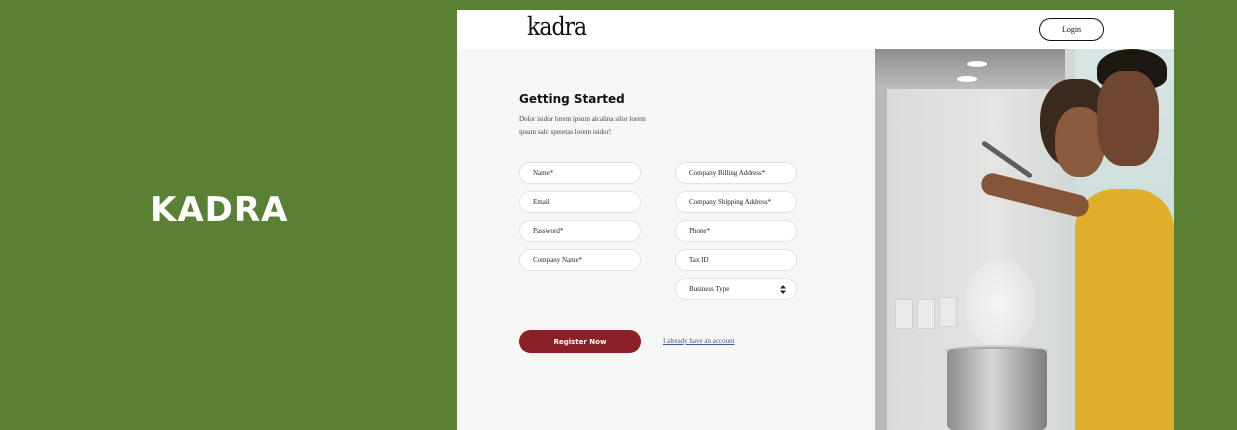 This screenshot has width=1237, height=430. Describe the element at coordinates (783, 289) in the screenshot. I see `sort-caret-icon` at that location.